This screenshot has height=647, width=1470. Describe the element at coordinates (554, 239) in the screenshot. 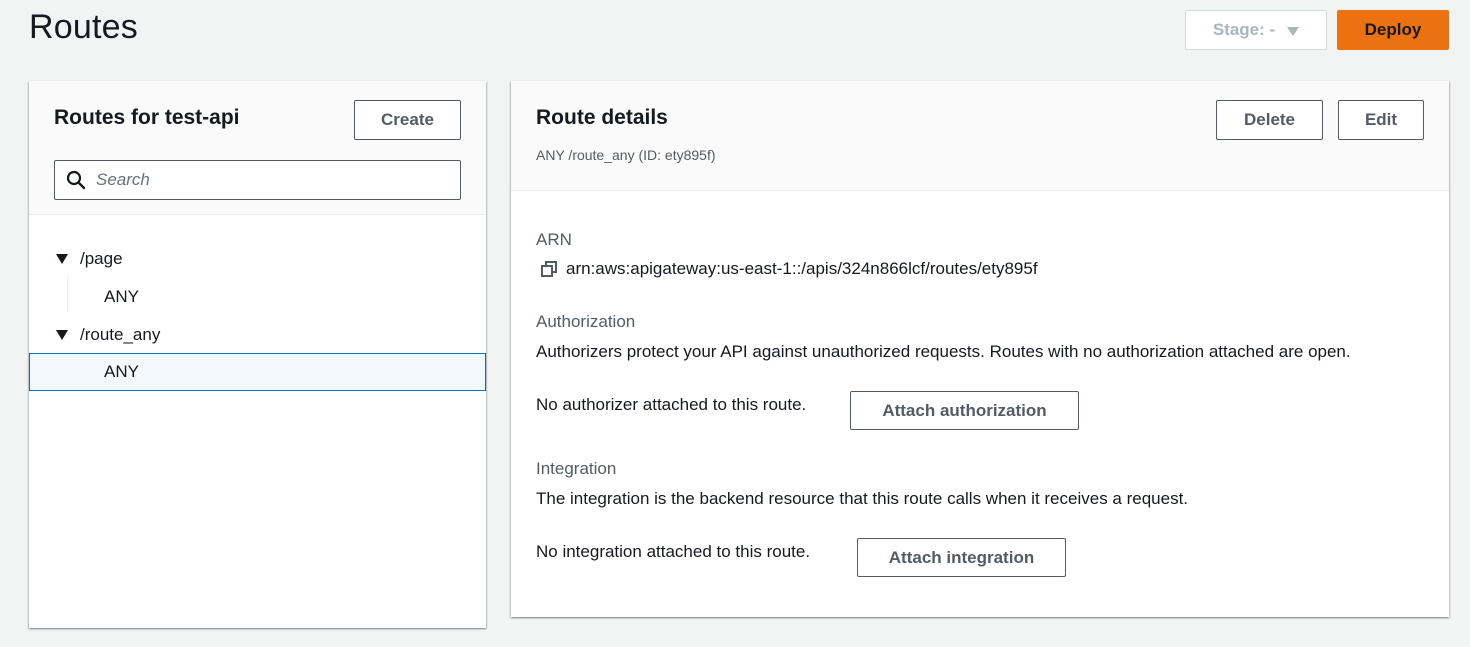

I see `arn-label: ARN` at that location.